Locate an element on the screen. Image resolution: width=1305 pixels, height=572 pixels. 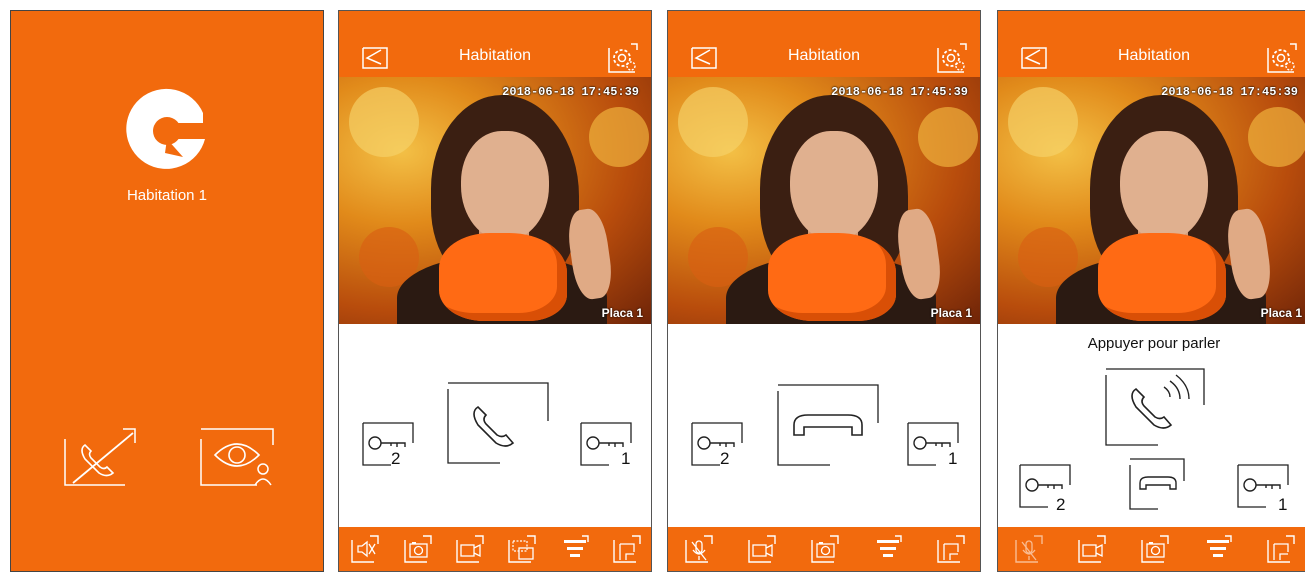
camera-switch-icon is located at coordinates (522, 549).